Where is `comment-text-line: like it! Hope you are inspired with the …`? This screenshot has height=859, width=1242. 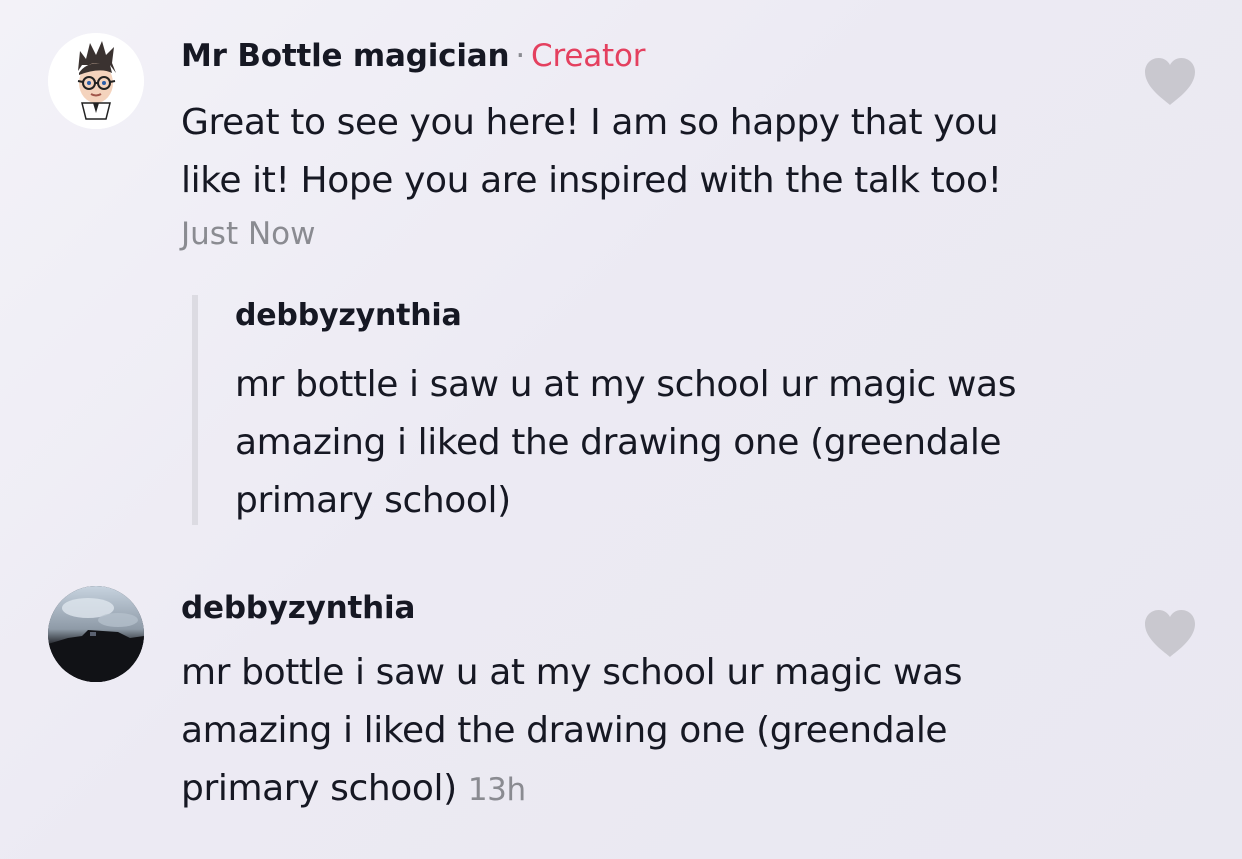
comment-text-line: like it! Hope you are inspired with the … is located at coordinates (591, 180).